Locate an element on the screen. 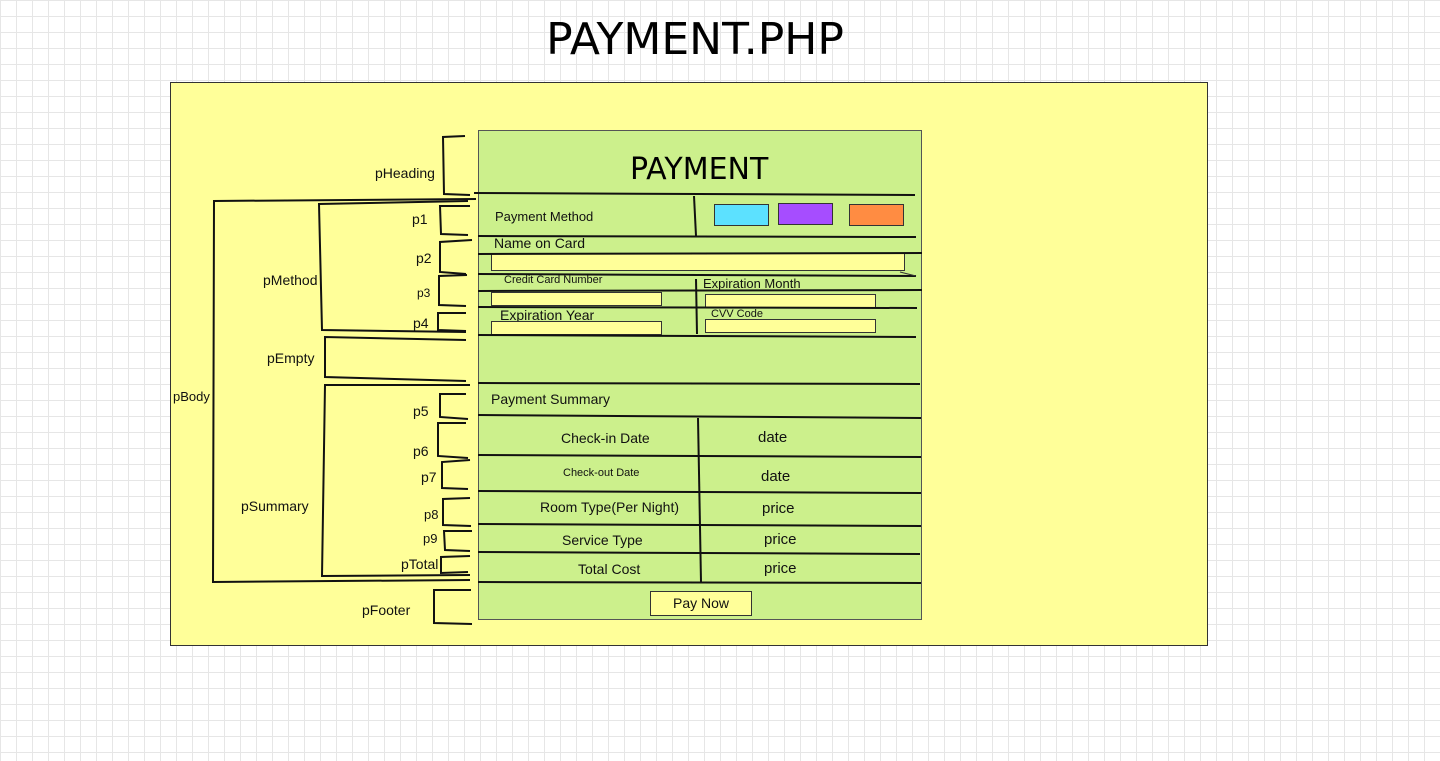 This screenshot has width=1440, height=761. bracket-pheading is located at coordinates (456, 165).